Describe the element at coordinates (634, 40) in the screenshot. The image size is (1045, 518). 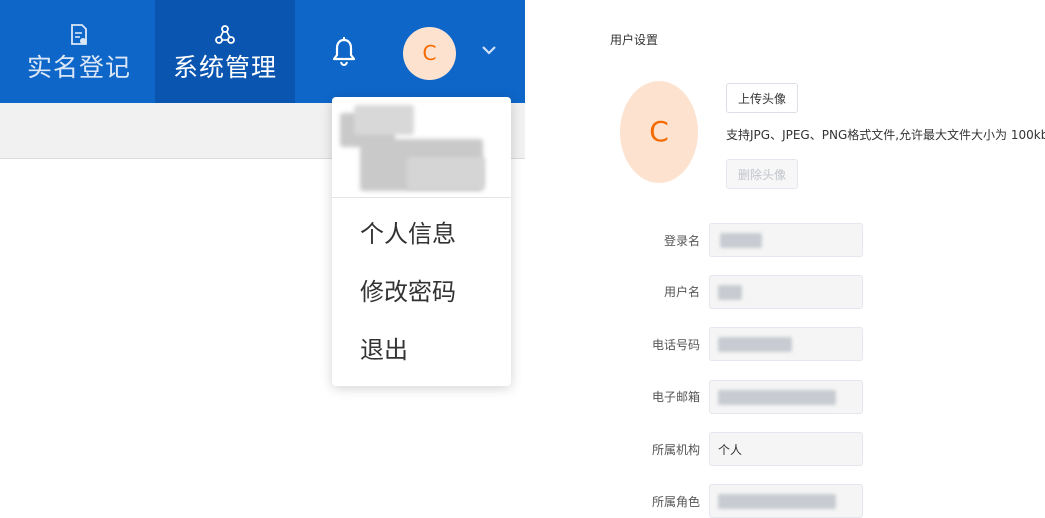
I see `page-title: 用户设置` at that location.